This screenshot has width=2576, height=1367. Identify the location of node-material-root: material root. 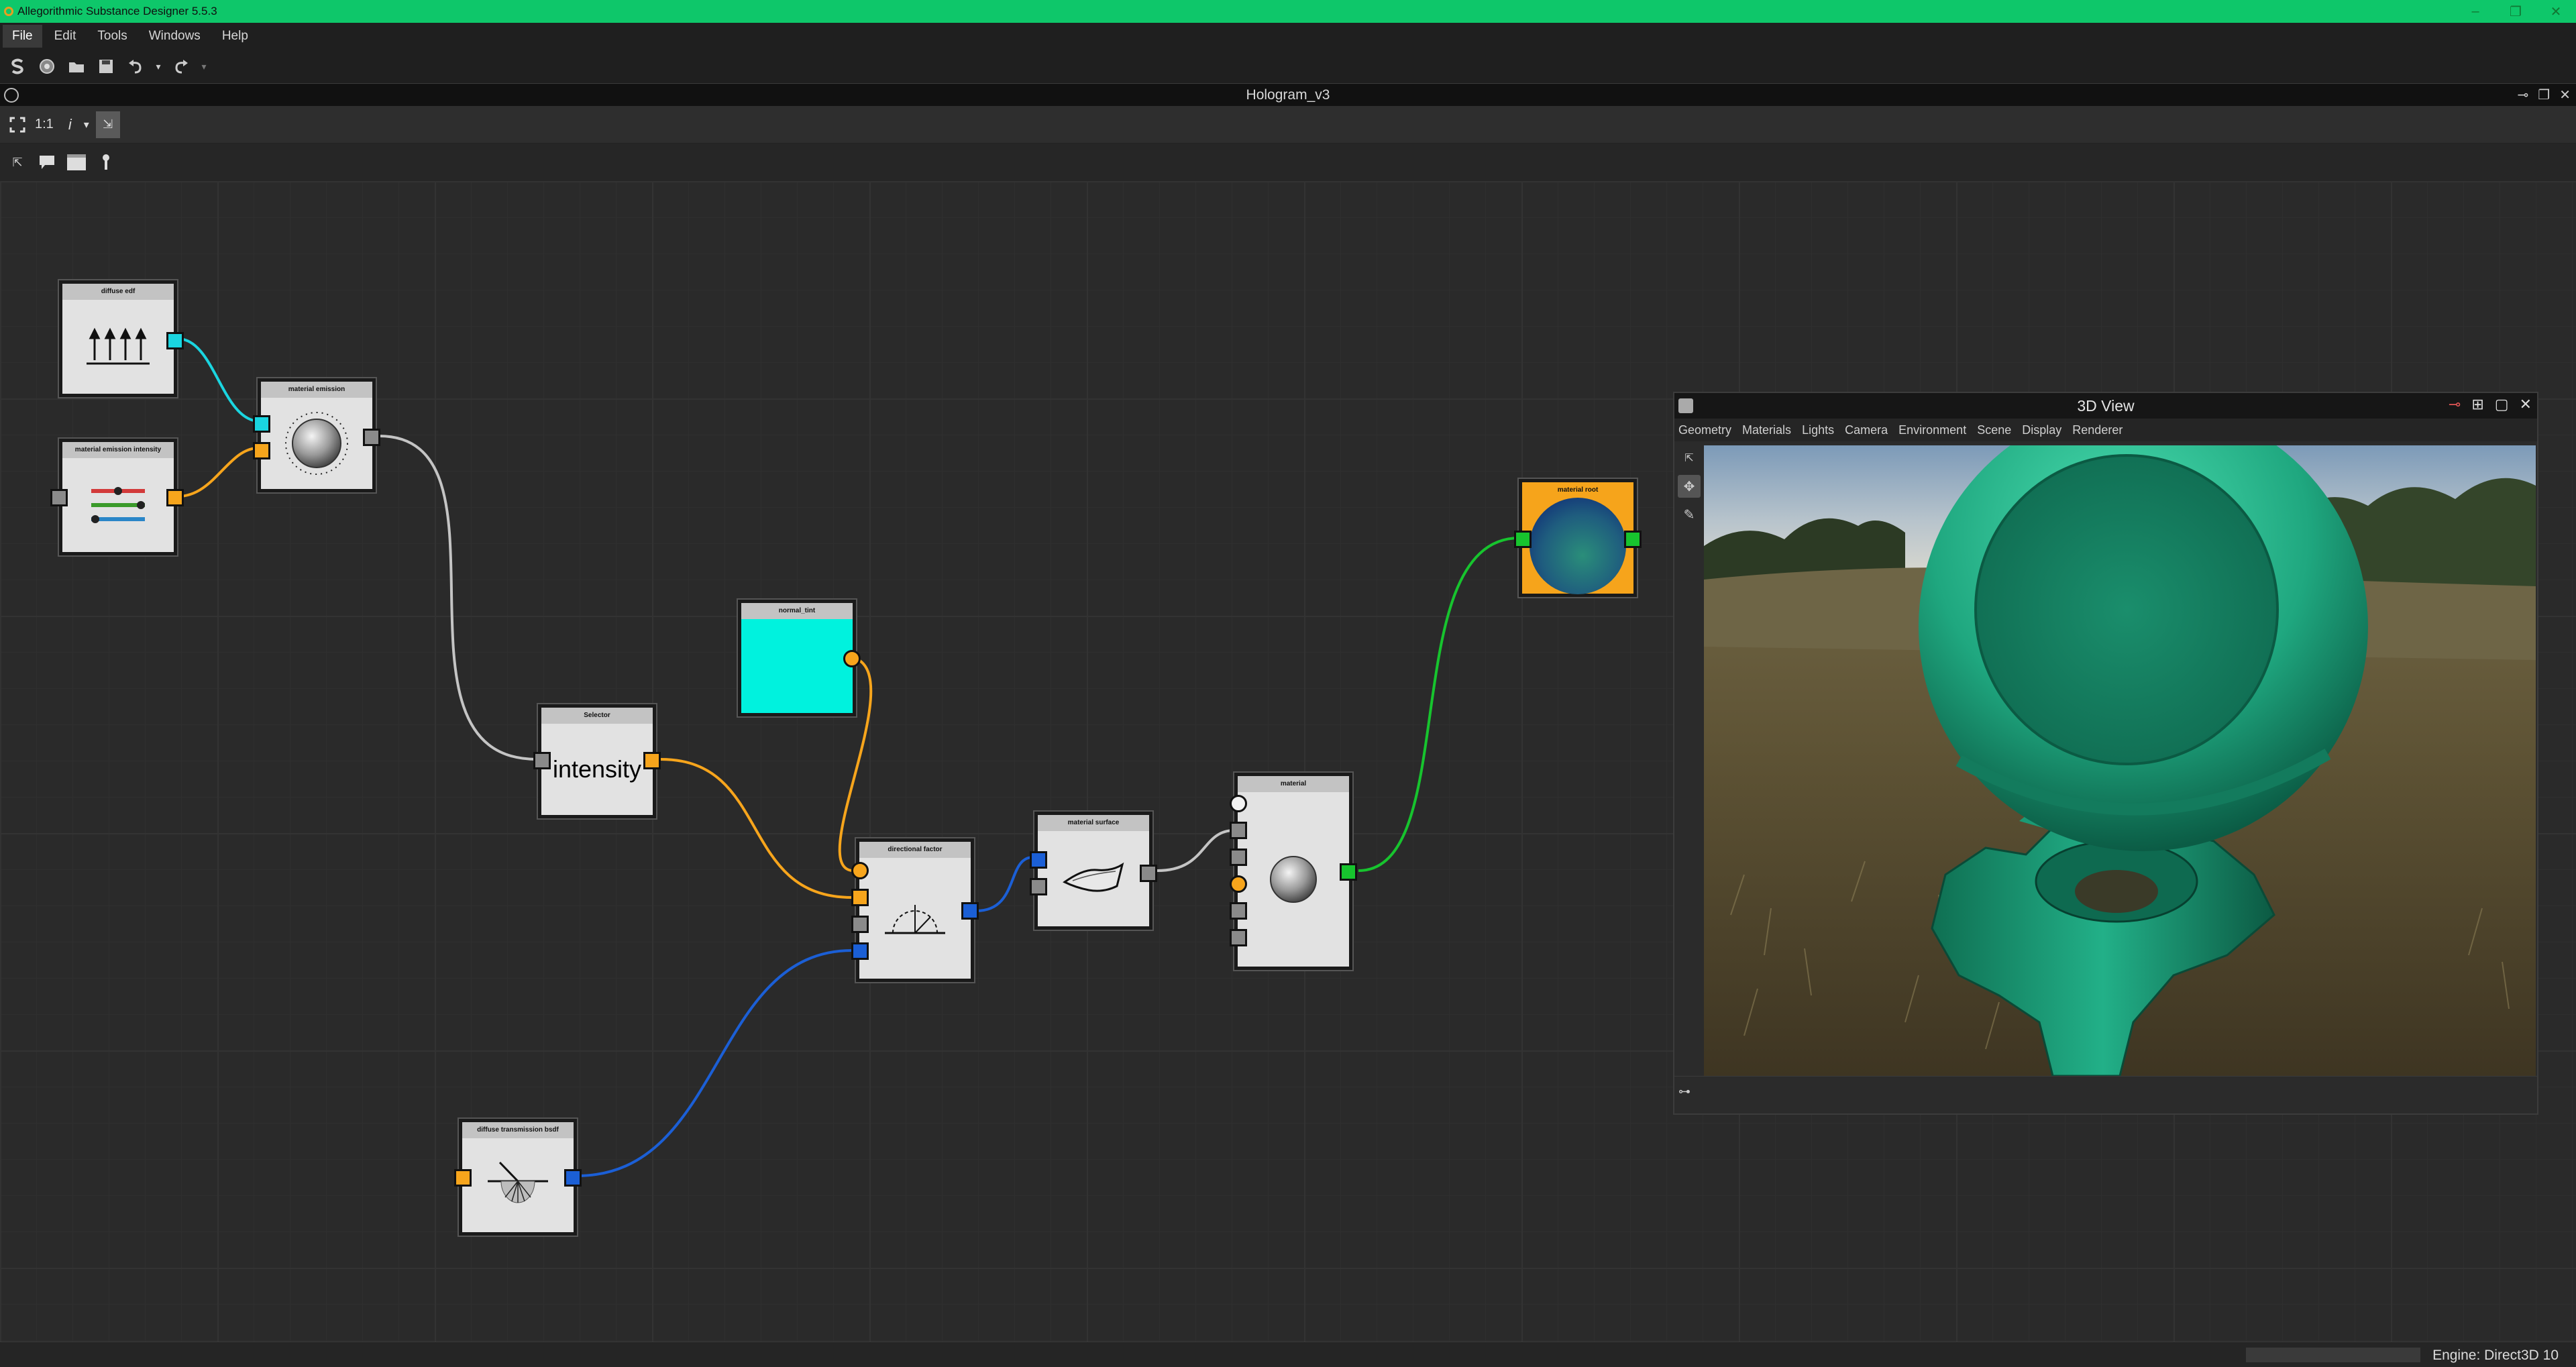
(1578, 538).